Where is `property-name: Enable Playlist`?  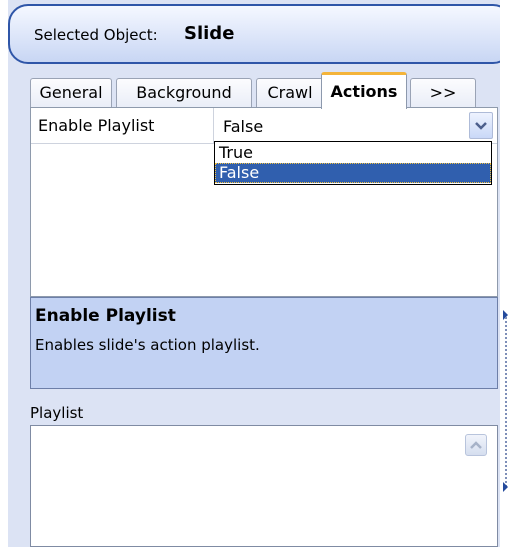
property-name: Enable Playlist is located at coordinates (96, 125).